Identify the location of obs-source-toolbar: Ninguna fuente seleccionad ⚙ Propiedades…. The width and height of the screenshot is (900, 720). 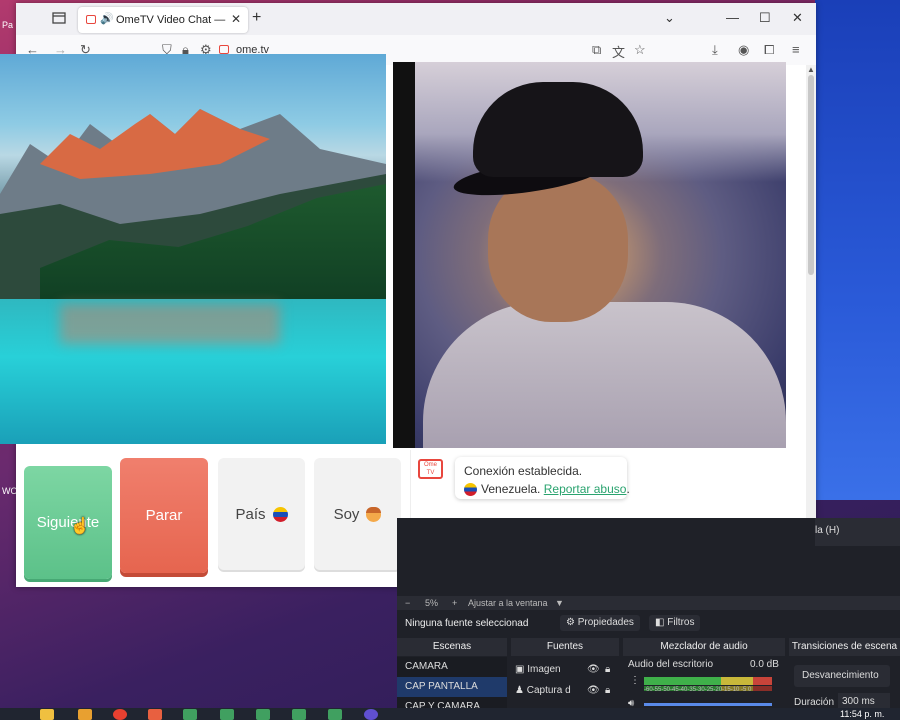
(648, 623).